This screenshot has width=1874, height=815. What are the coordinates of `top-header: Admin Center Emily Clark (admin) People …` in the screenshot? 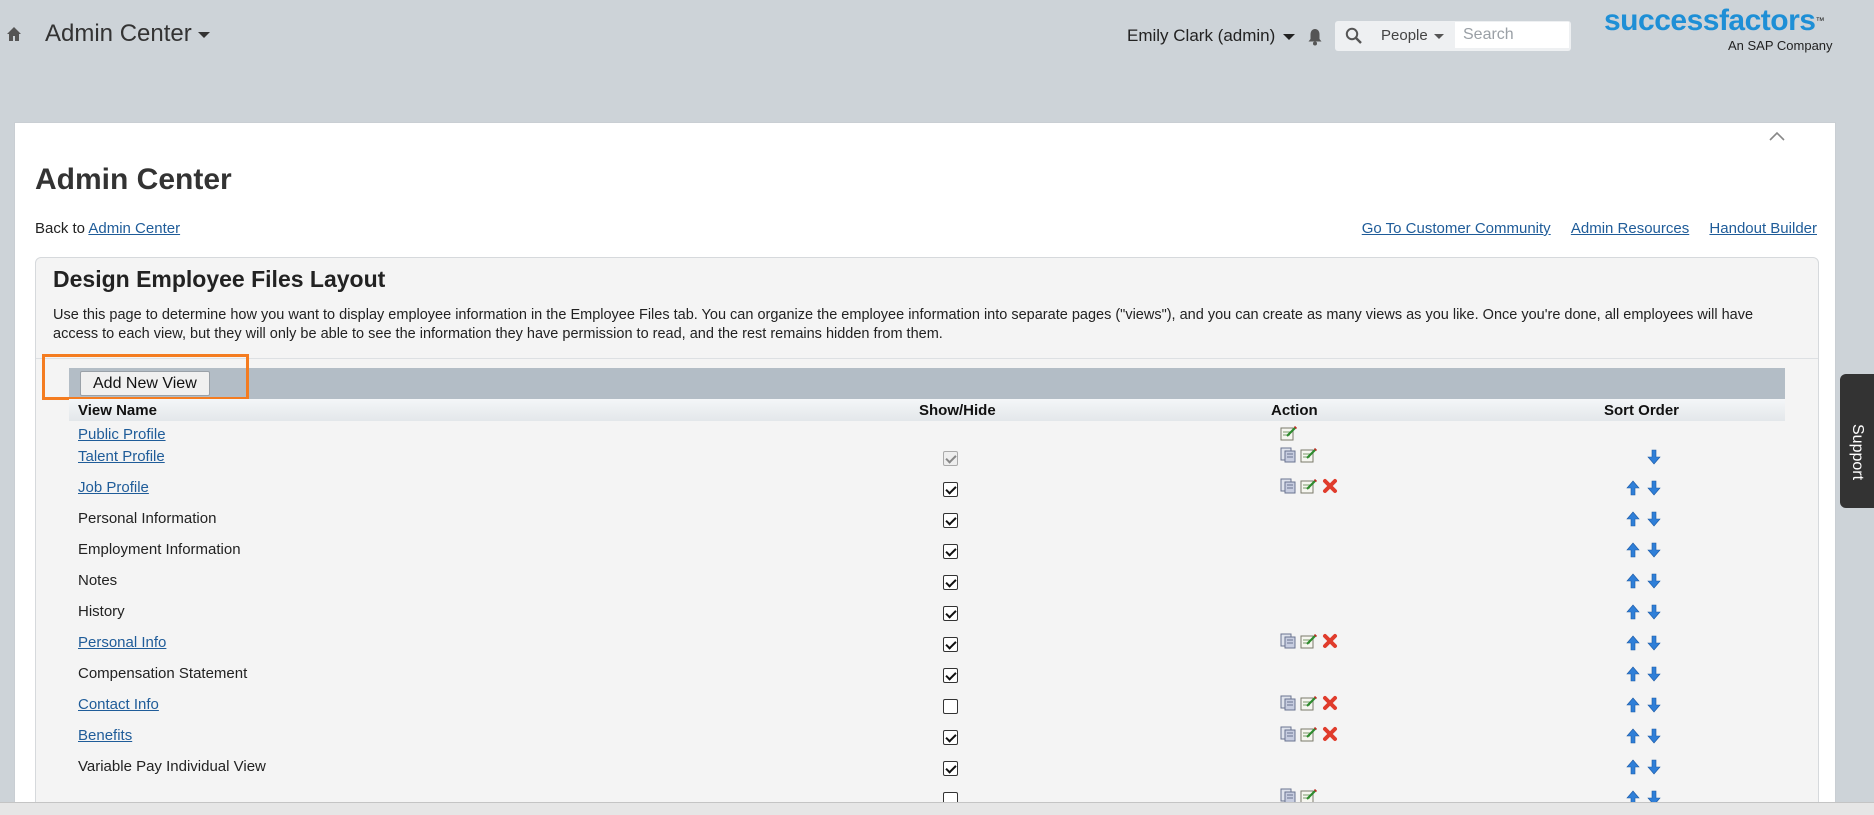 It's located at (937, 51).